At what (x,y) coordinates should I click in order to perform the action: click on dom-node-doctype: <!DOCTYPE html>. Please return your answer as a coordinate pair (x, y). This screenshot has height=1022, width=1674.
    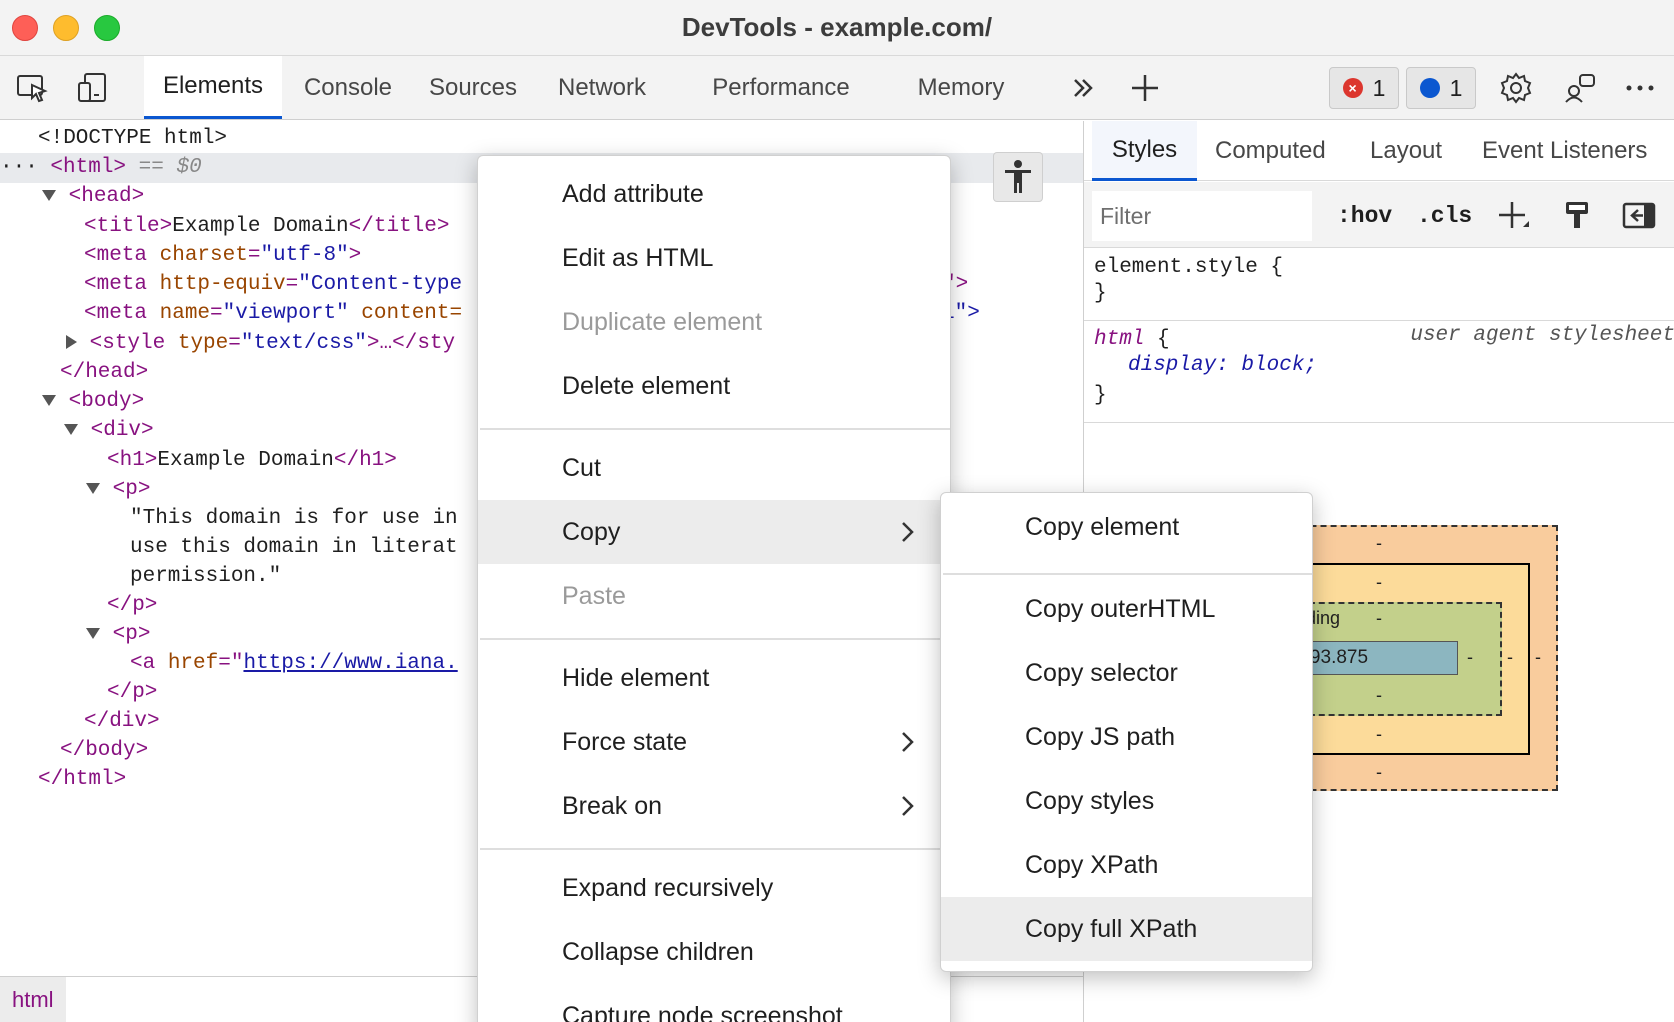
    Looking at the image, I should click on (541, 139).